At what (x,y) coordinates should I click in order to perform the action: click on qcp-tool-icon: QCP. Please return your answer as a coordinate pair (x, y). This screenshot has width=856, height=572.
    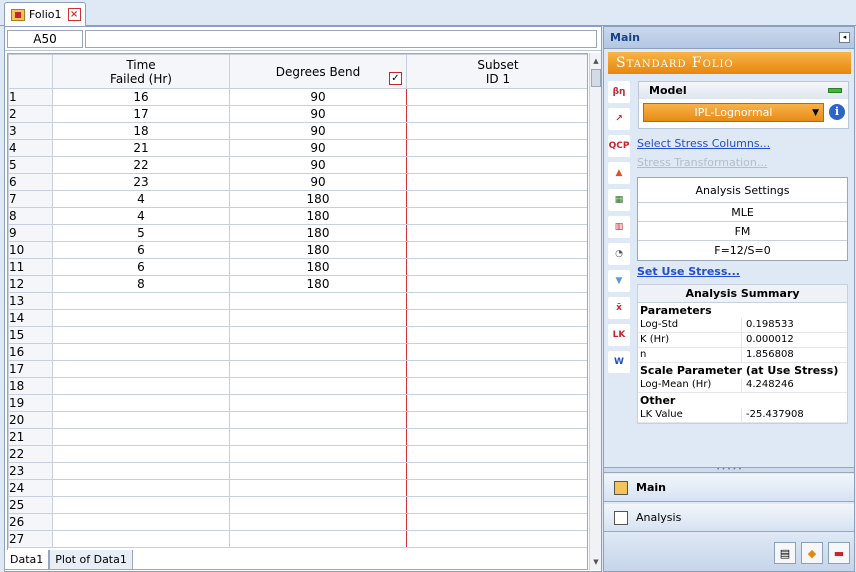
    Looking at the image, I should click on (619, 146).